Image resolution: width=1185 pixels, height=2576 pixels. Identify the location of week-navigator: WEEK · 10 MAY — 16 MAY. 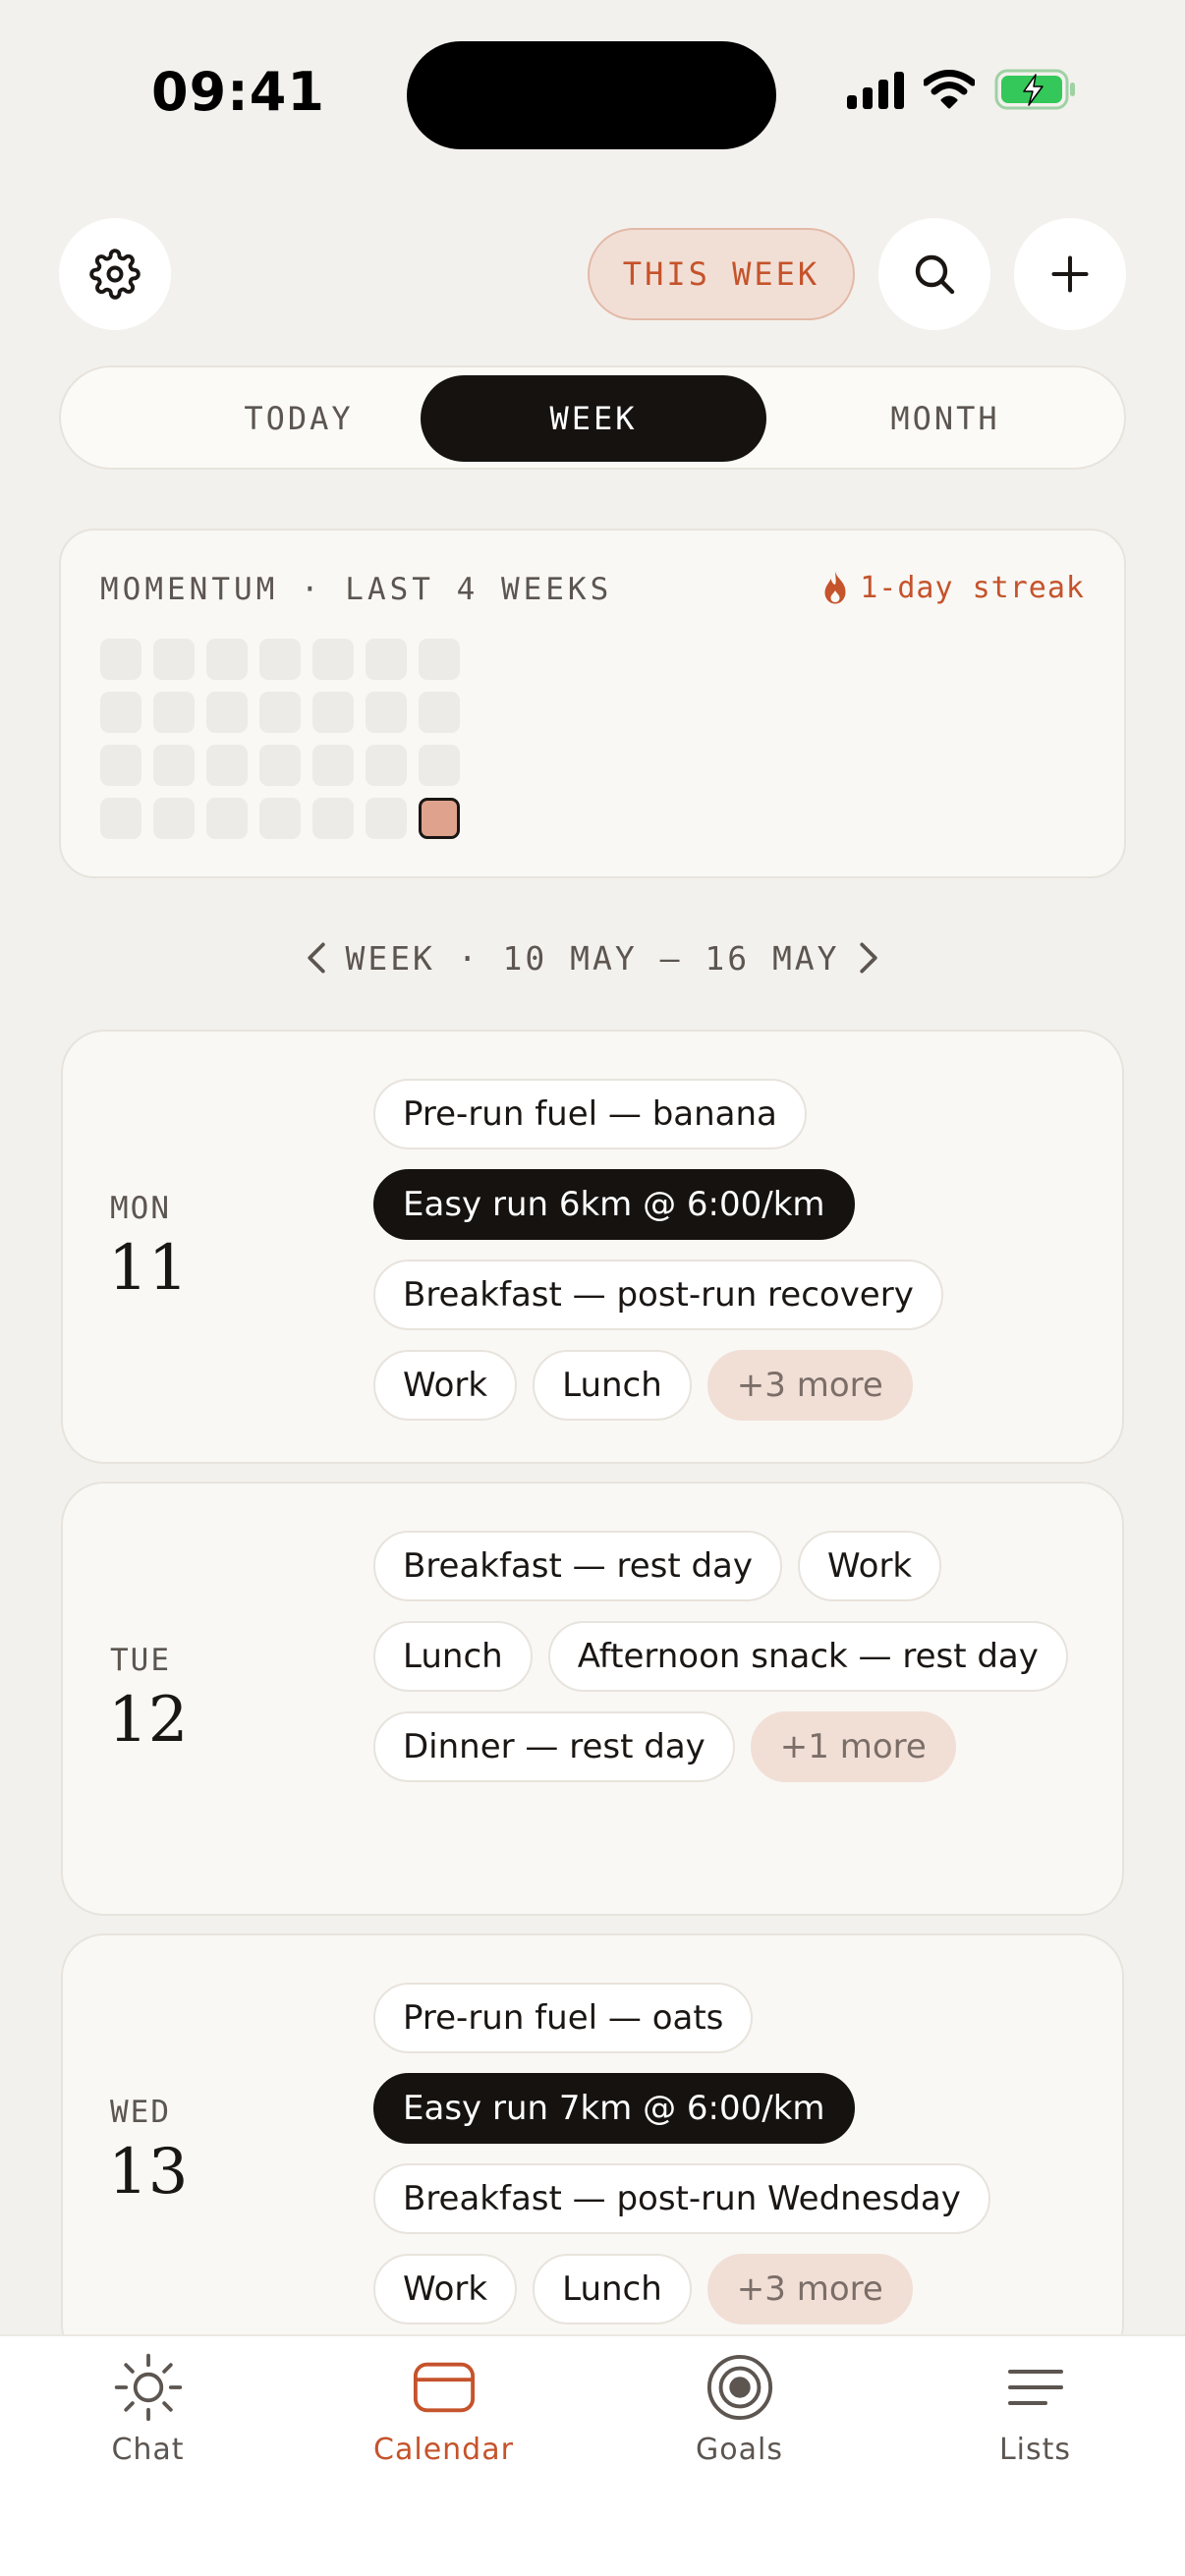
(592, 957).